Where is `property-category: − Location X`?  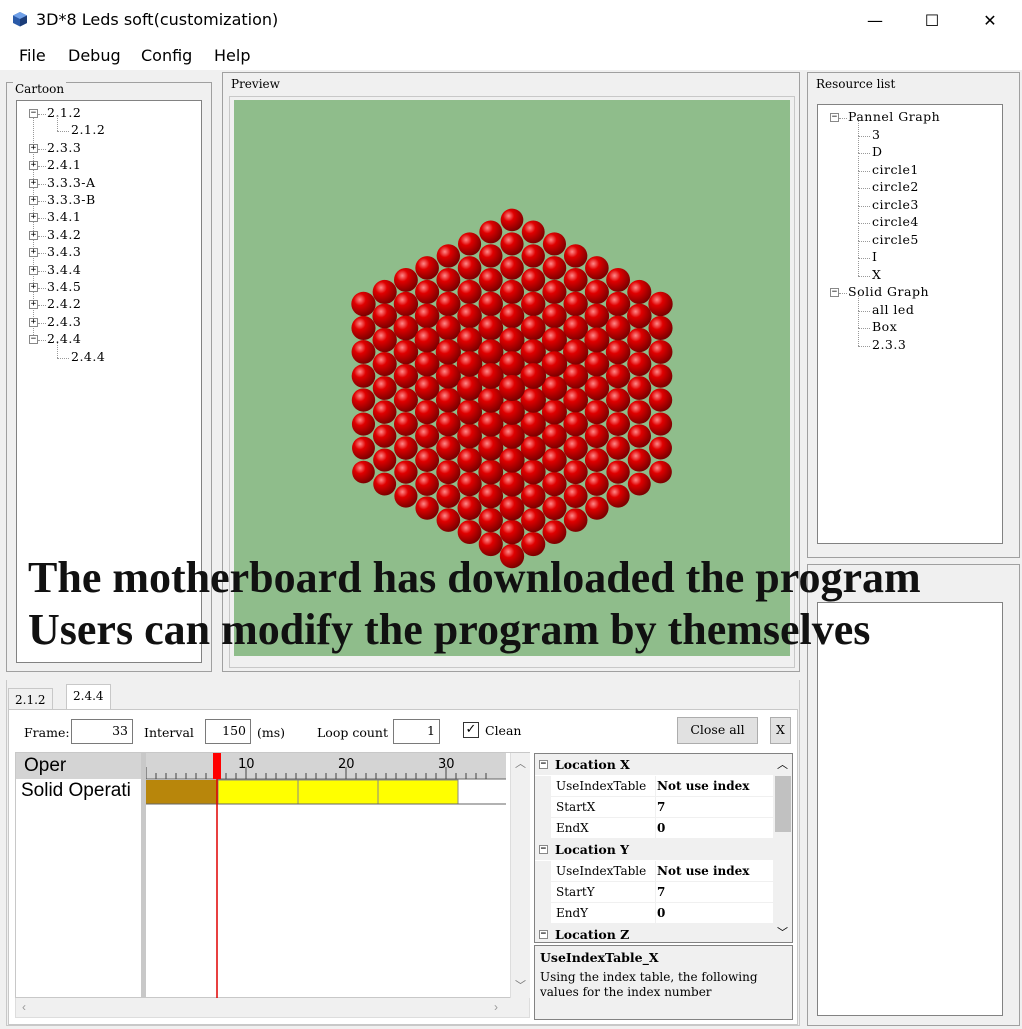 property-category: − Location X is located at coordinates (654, 764).